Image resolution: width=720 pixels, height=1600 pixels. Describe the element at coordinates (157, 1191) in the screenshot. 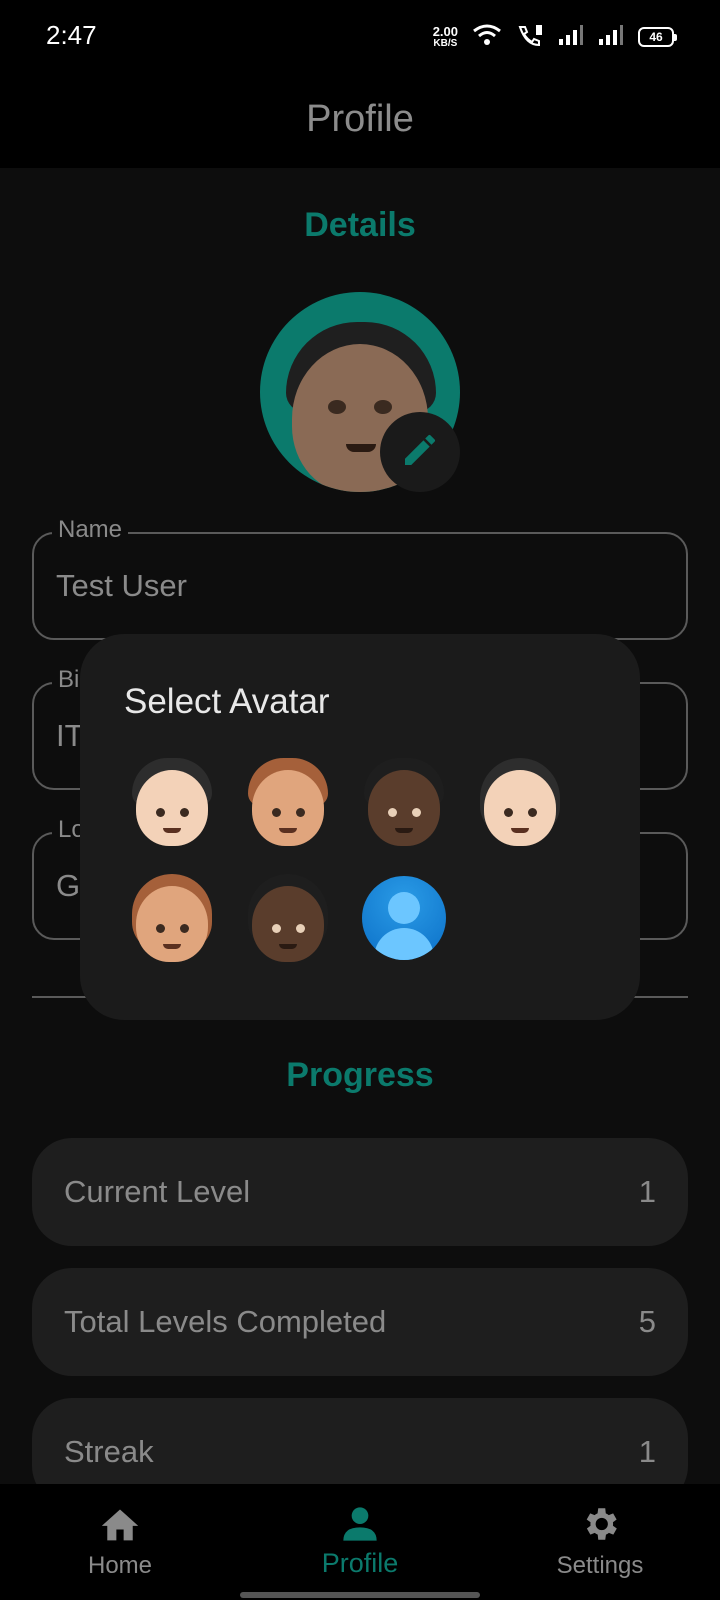

I see `stat-label: Current Level` at that location.